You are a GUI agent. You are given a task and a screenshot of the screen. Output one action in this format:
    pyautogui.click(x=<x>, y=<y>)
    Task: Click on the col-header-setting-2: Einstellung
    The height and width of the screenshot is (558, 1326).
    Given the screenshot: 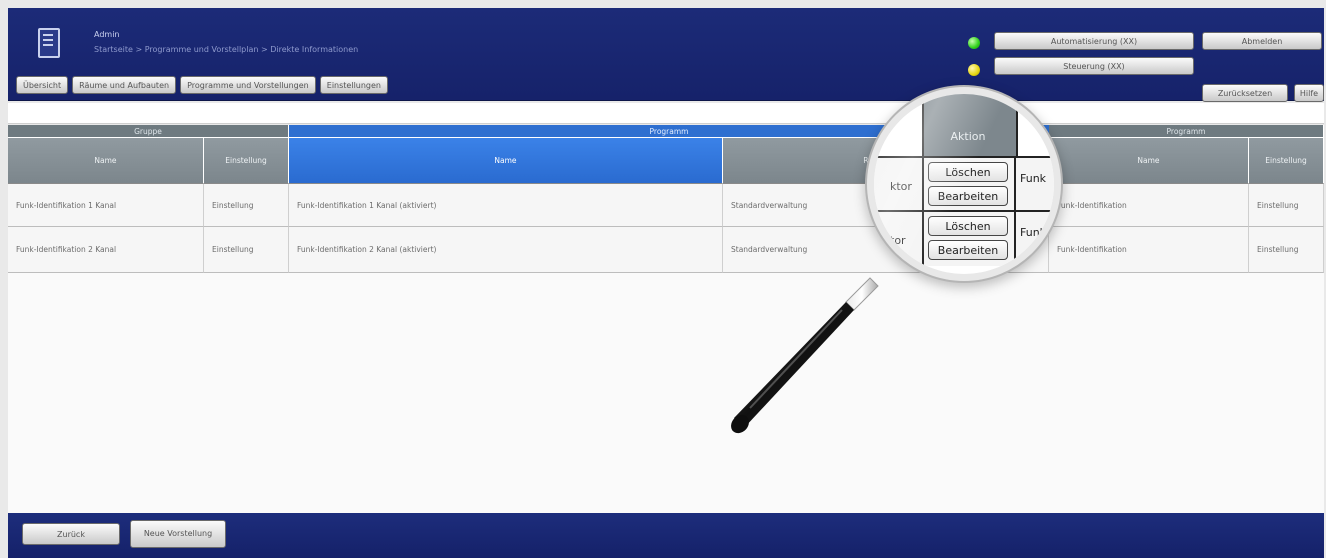 What is the action you would take?
    pyautogui.click(x=1286, y=160)
    